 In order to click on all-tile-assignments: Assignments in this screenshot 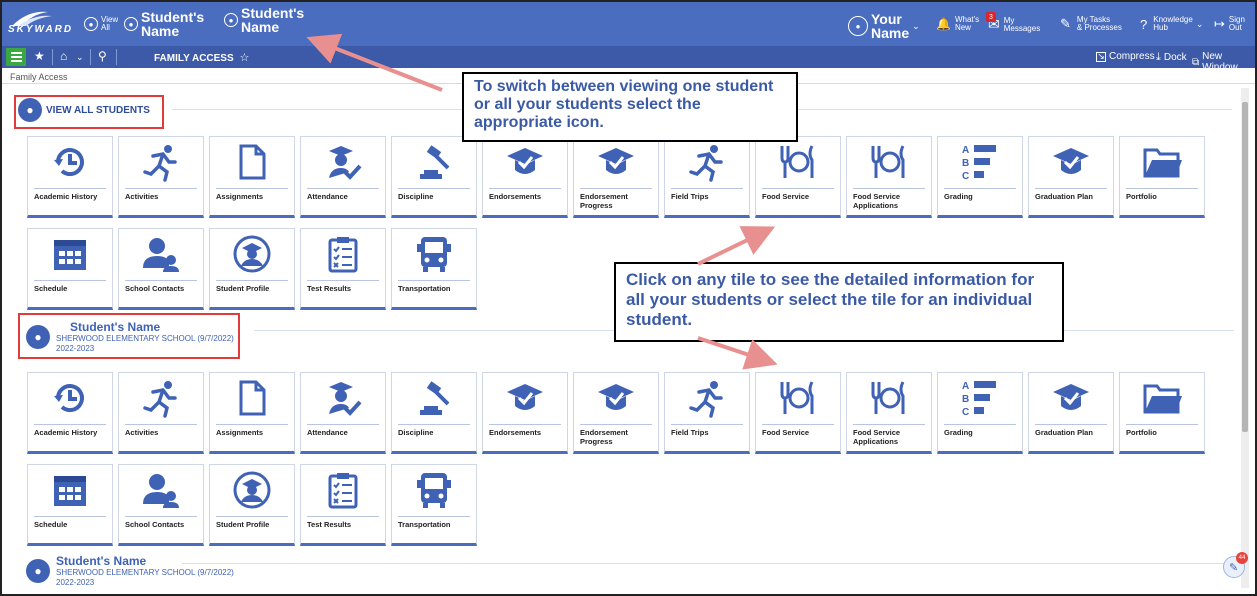, I will do `click(252, 177)`.